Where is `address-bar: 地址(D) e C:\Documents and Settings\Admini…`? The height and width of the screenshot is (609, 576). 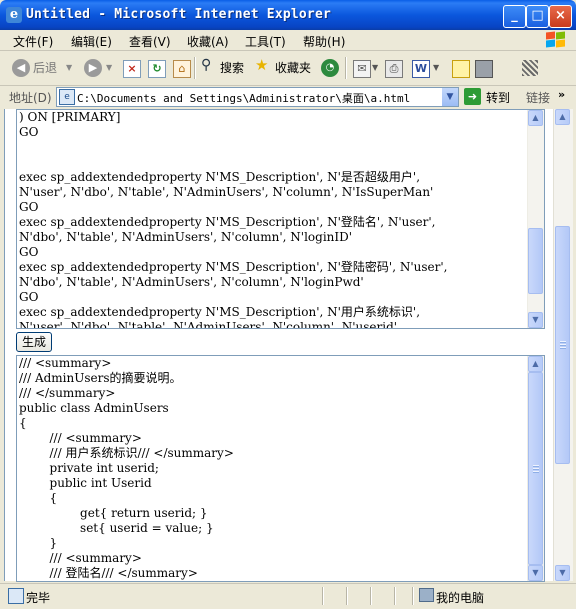 address-bar: 地址(D) e C:\Documents and Settings\Admini… is located at coordinates (288, 97).